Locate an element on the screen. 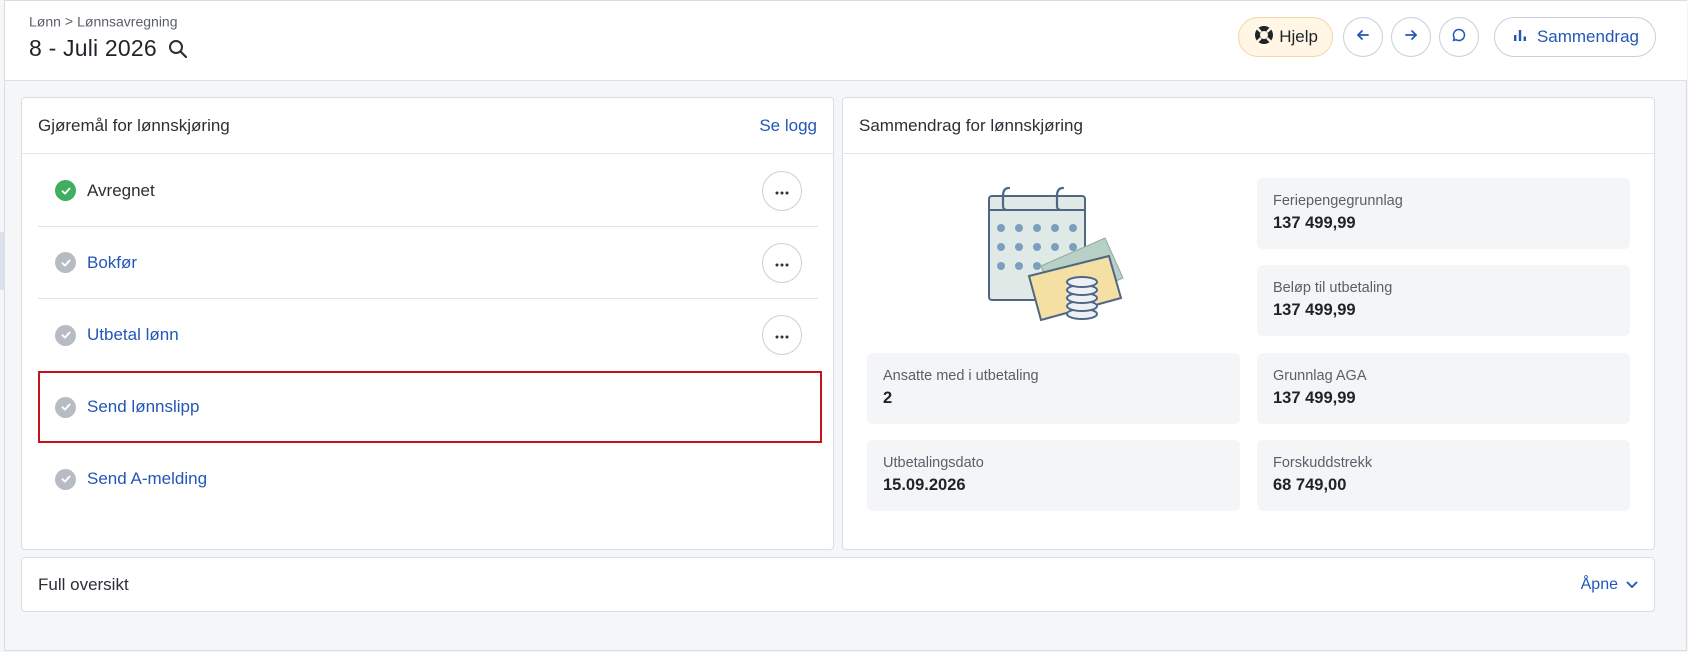  stat-label: Beløp til utbetaling is located at coordinates (1333, 288).